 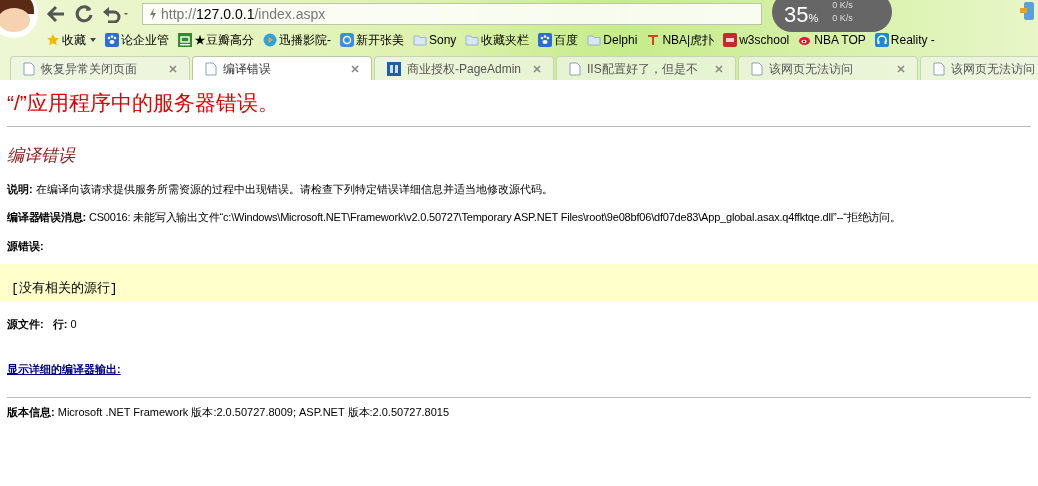 I want to click on bookmark-item: 收藏夹栏, so click(x=497, y=40).